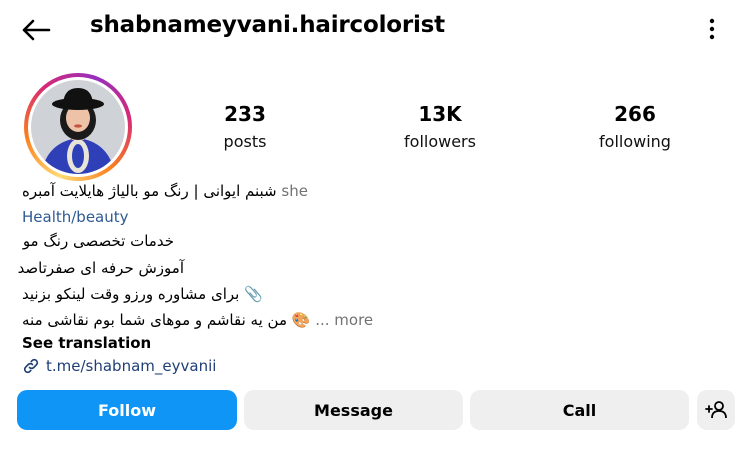 Image resolution: width=750 pixels, height=450 pixels. What do you see at coordinates (86, 343) in the screenshot?
I see `see-translation-link: See translation` at bounding box center [86, 343].